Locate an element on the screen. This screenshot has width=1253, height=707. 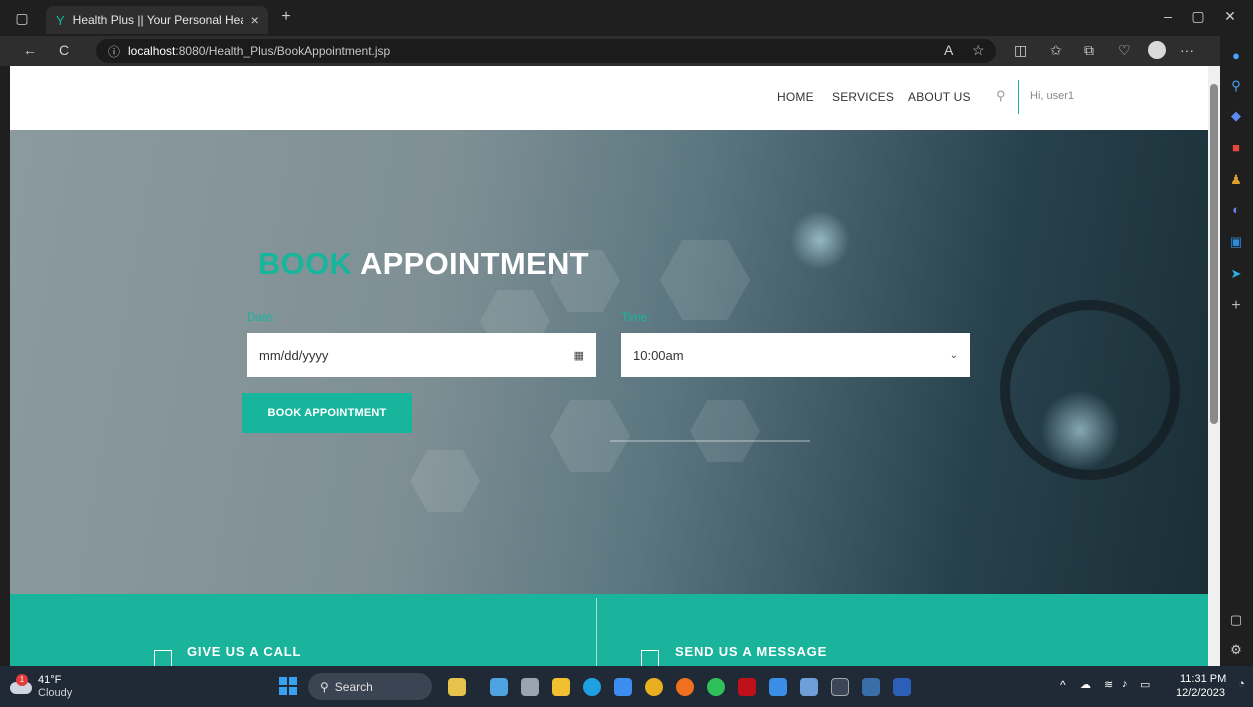
edge-icon is located at coordinates (592, 687).